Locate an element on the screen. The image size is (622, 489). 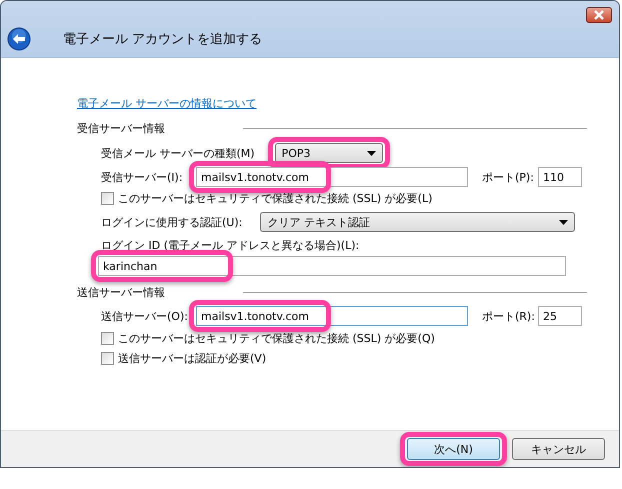
close-button is located at coordinates (599, 15).